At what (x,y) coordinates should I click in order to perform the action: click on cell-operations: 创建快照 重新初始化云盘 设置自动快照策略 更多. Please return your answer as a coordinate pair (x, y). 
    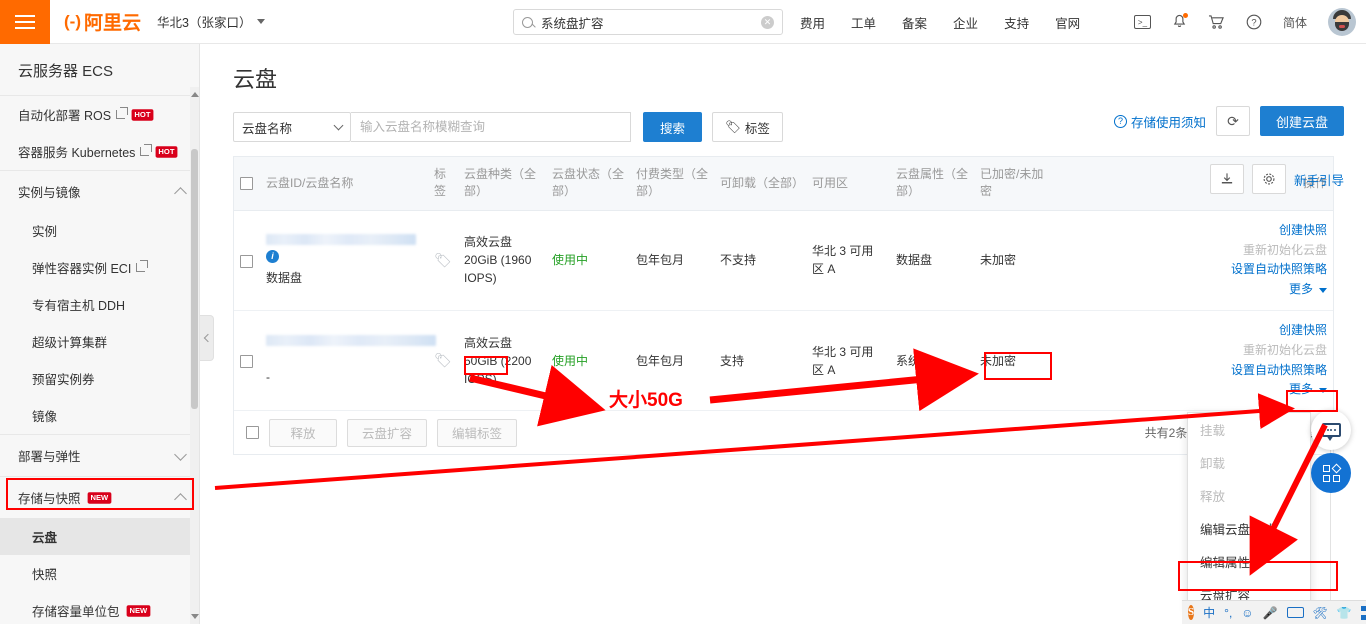
    Looking at the image, I should click on (1195, 260).